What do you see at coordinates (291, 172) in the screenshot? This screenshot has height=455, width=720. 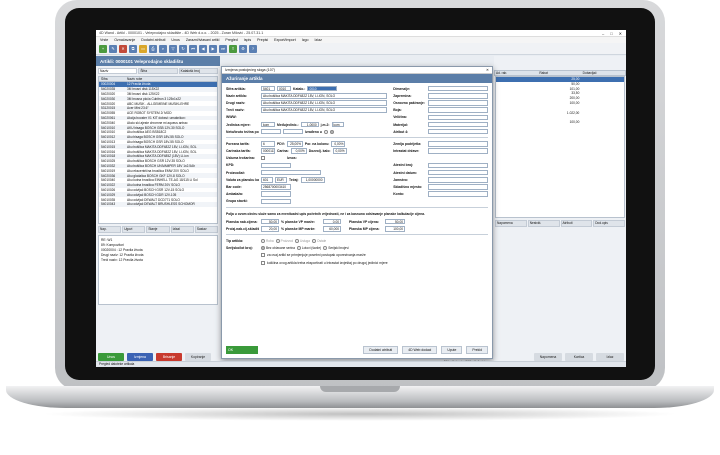 I see `proizvodjac-field` at bounding box center [291, 172].